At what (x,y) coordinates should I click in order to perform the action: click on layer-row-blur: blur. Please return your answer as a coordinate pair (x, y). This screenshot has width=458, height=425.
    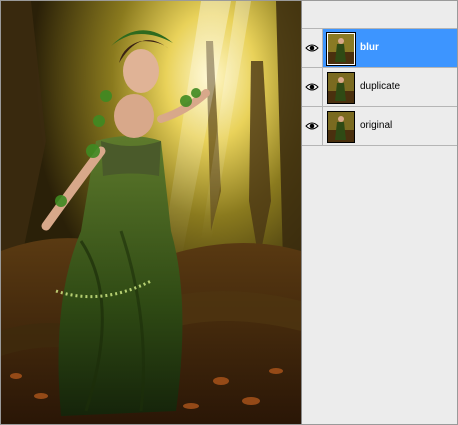
    Looking at the image, I should click on (379, 48).